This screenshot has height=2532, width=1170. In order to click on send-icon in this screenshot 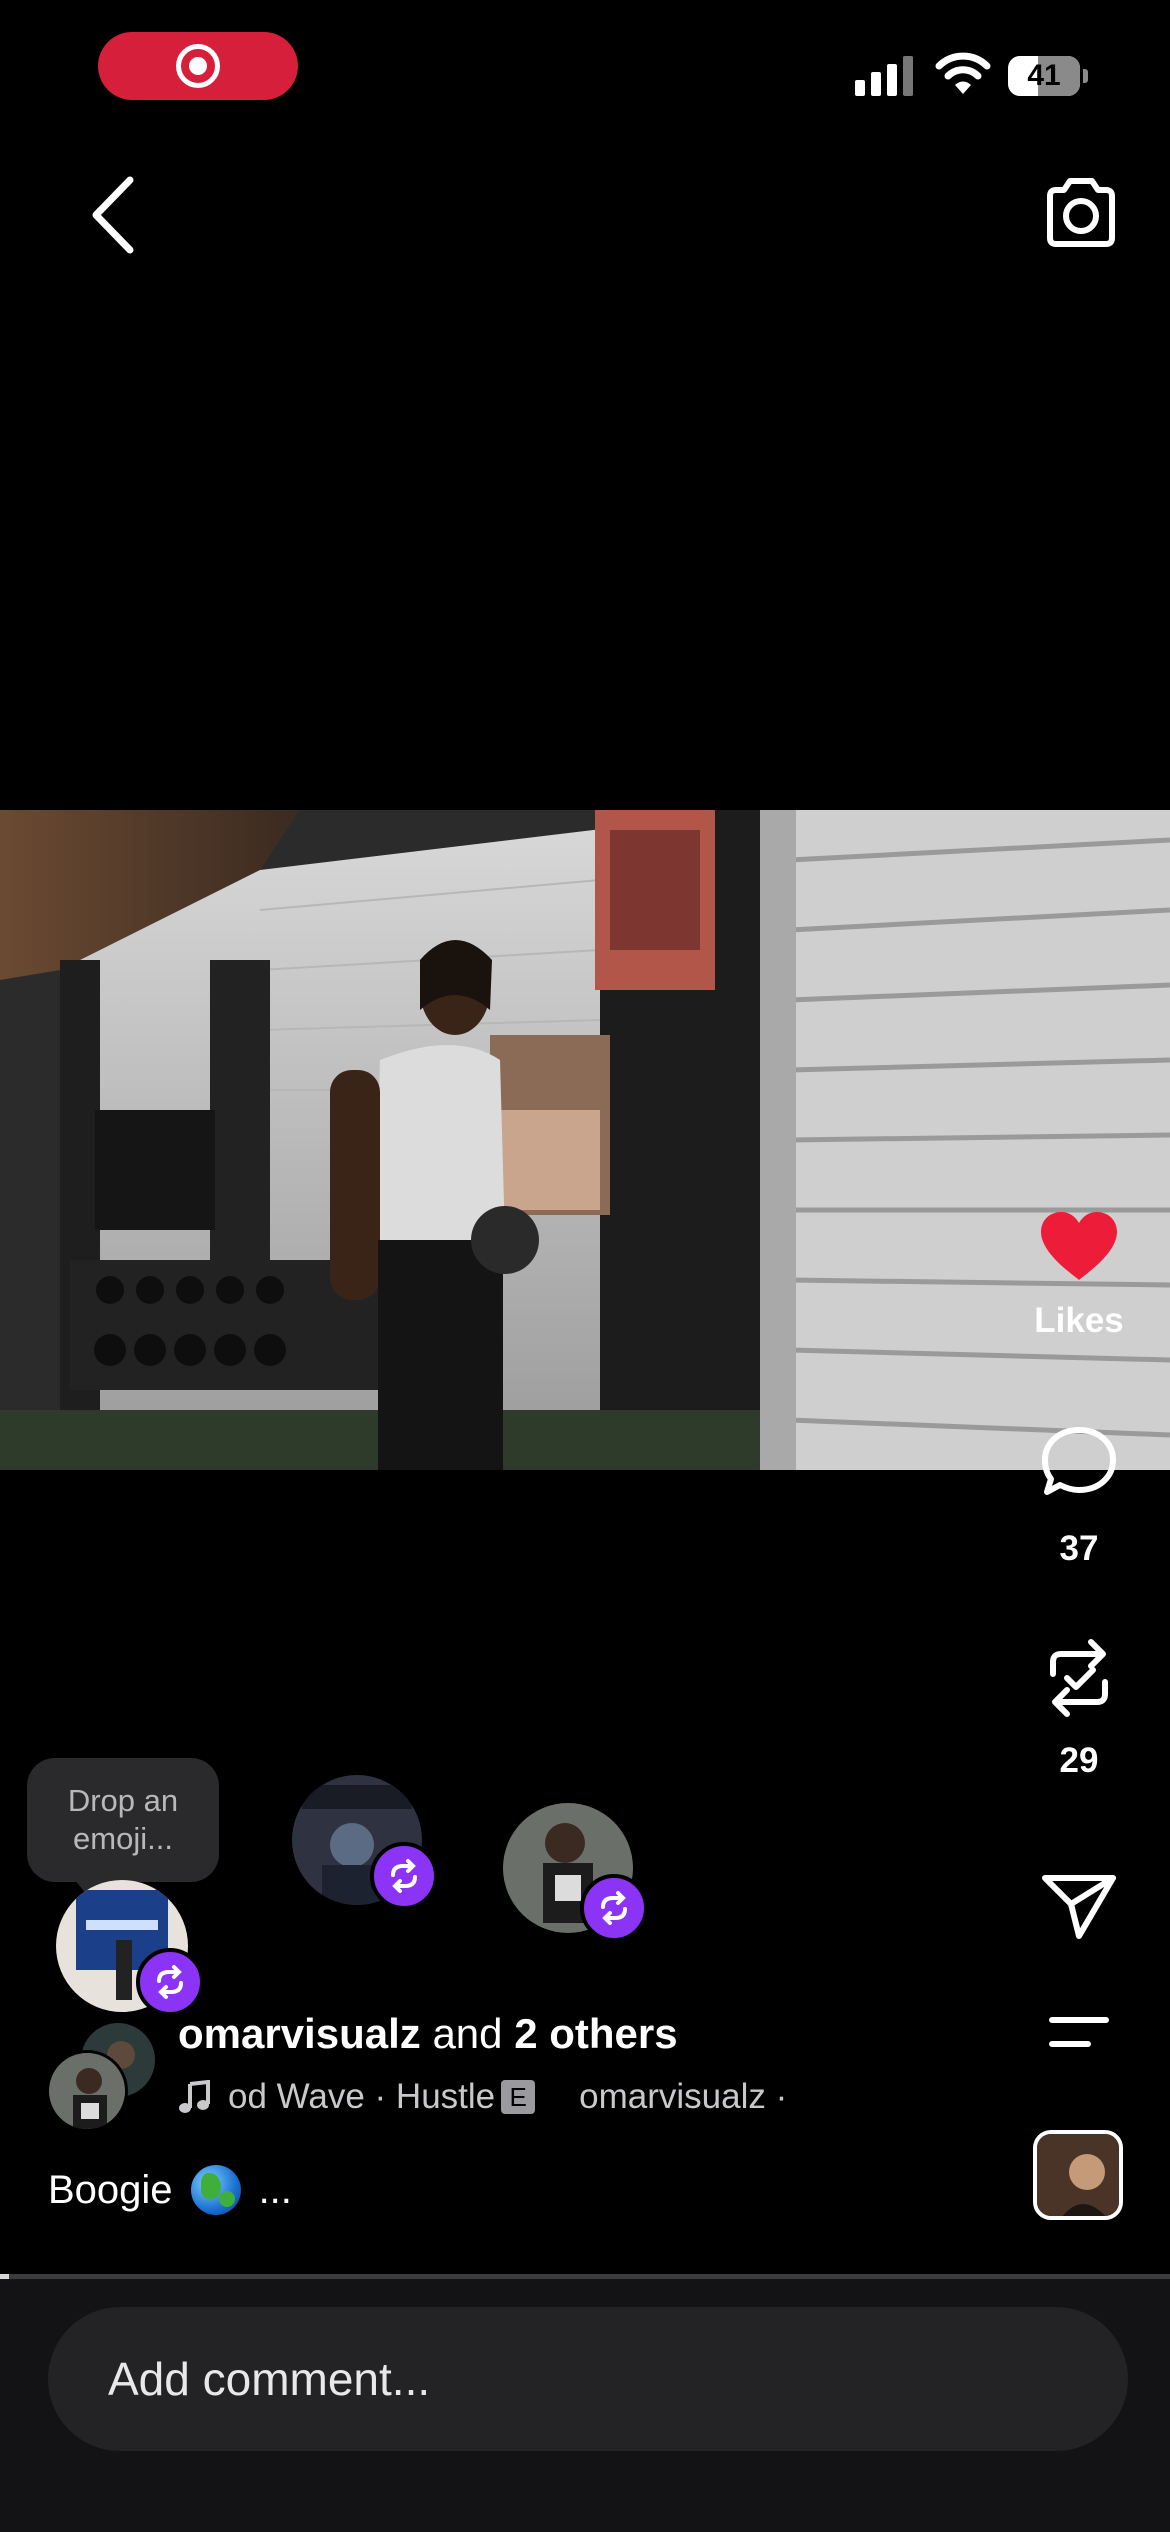, I will do `click(1079, 1907)`.